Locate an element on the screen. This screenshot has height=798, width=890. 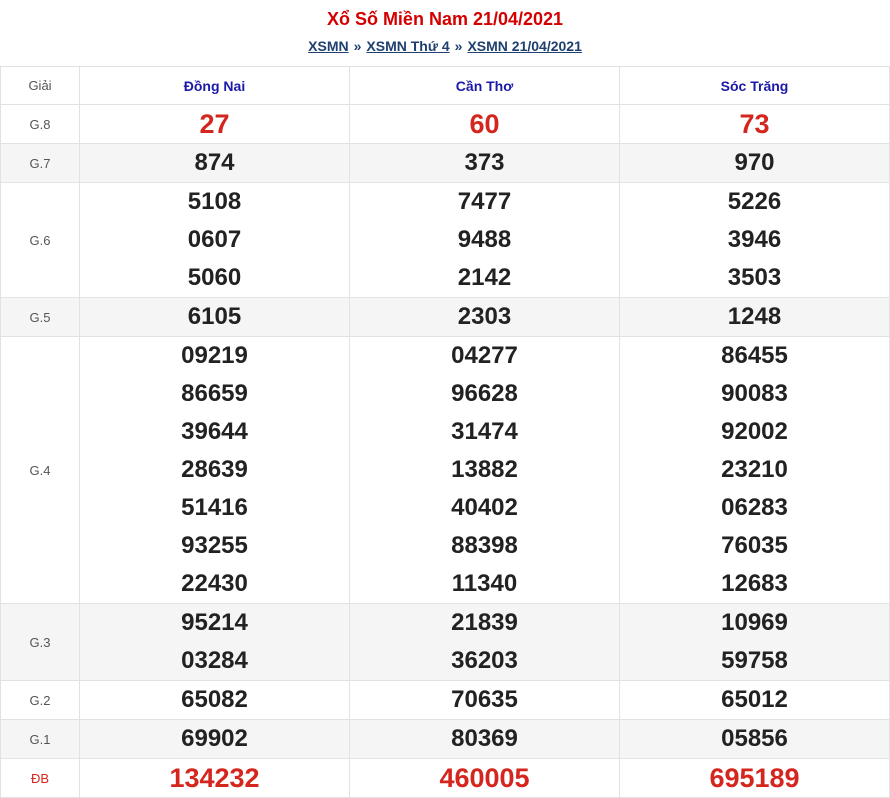
result-cell: 695189 is located at coordinates (754, 778).